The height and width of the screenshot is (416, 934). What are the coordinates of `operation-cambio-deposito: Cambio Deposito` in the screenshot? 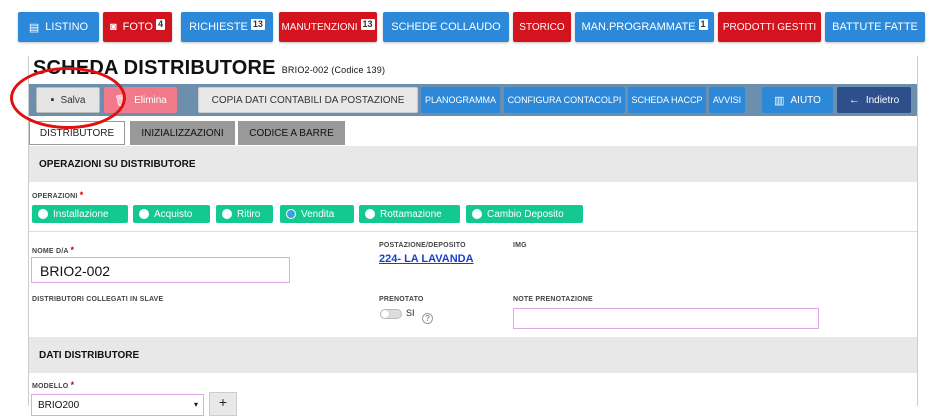 It's located at (524, 214).